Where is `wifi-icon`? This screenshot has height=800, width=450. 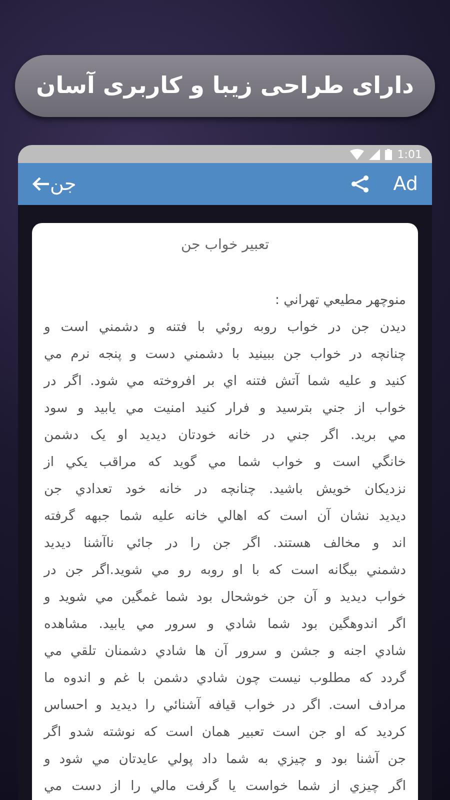 wifi-icon is located at coordinates (357, 154).